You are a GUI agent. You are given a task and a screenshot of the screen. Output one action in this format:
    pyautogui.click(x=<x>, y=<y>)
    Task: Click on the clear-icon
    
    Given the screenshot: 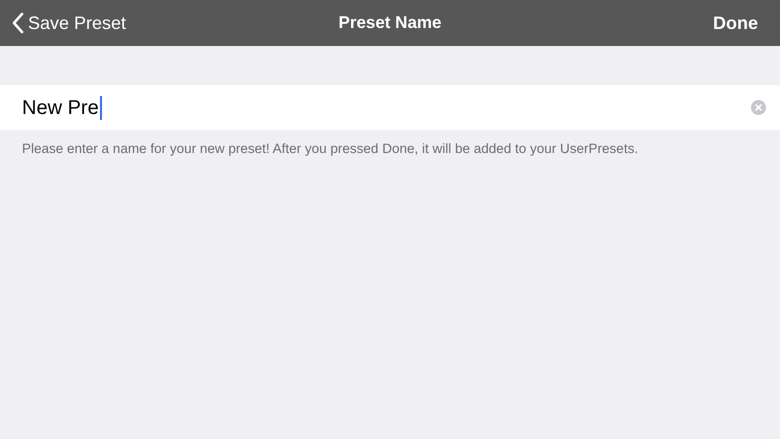 What is the action you would take?
    pyautogui.click(x=758, y=107)
    